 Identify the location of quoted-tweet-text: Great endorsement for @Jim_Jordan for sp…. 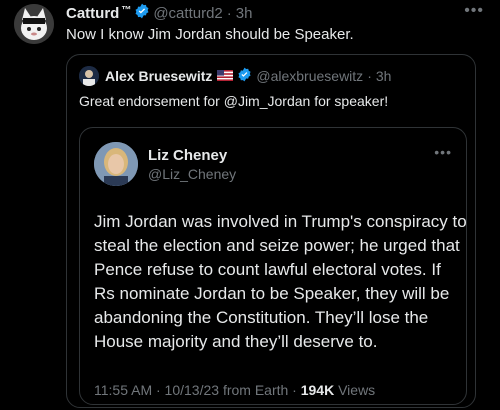
(234, 101).